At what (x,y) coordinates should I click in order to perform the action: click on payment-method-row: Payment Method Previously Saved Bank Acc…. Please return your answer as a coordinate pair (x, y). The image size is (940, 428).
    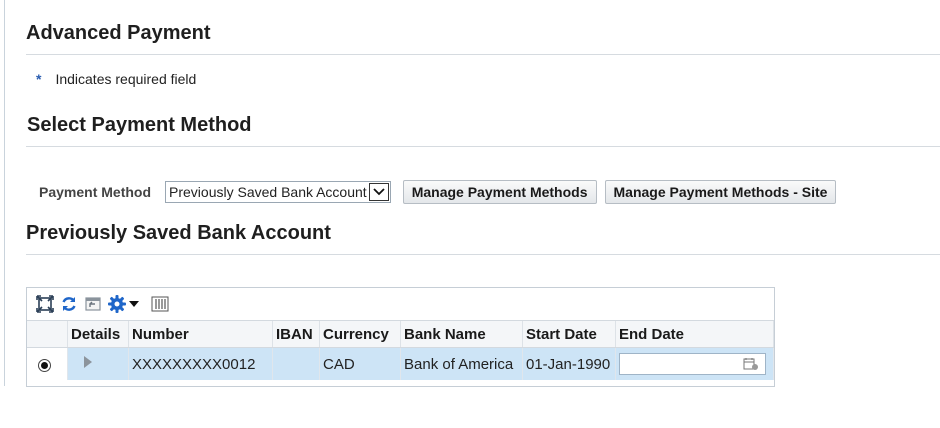
    Looking at the image, I should click on (438, 192).